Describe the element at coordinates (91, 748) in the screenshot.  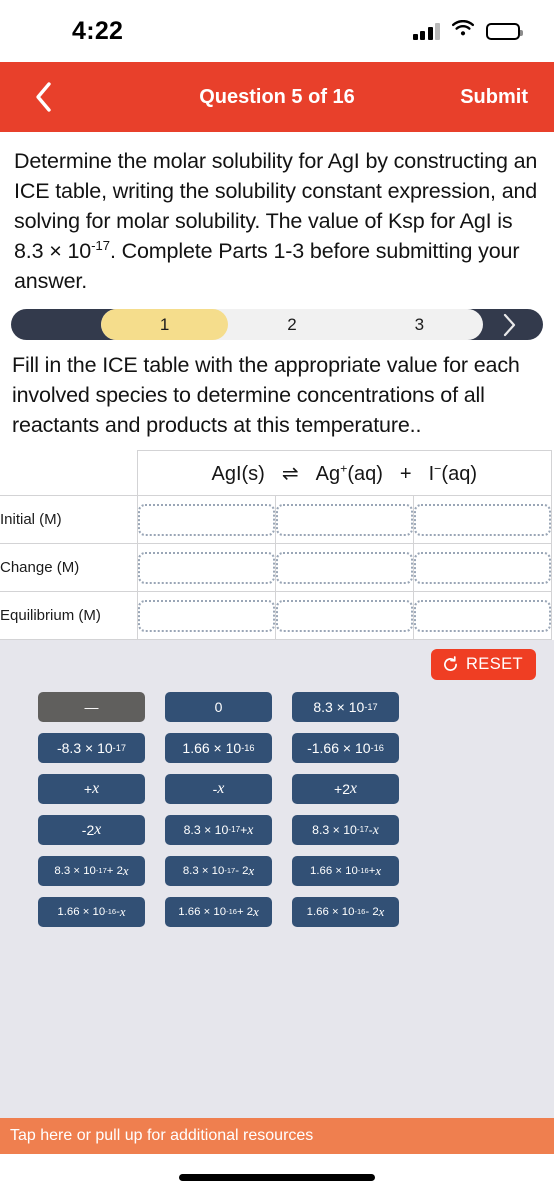
I see `answer-tile: -8.3 × 10 -17` at that location.